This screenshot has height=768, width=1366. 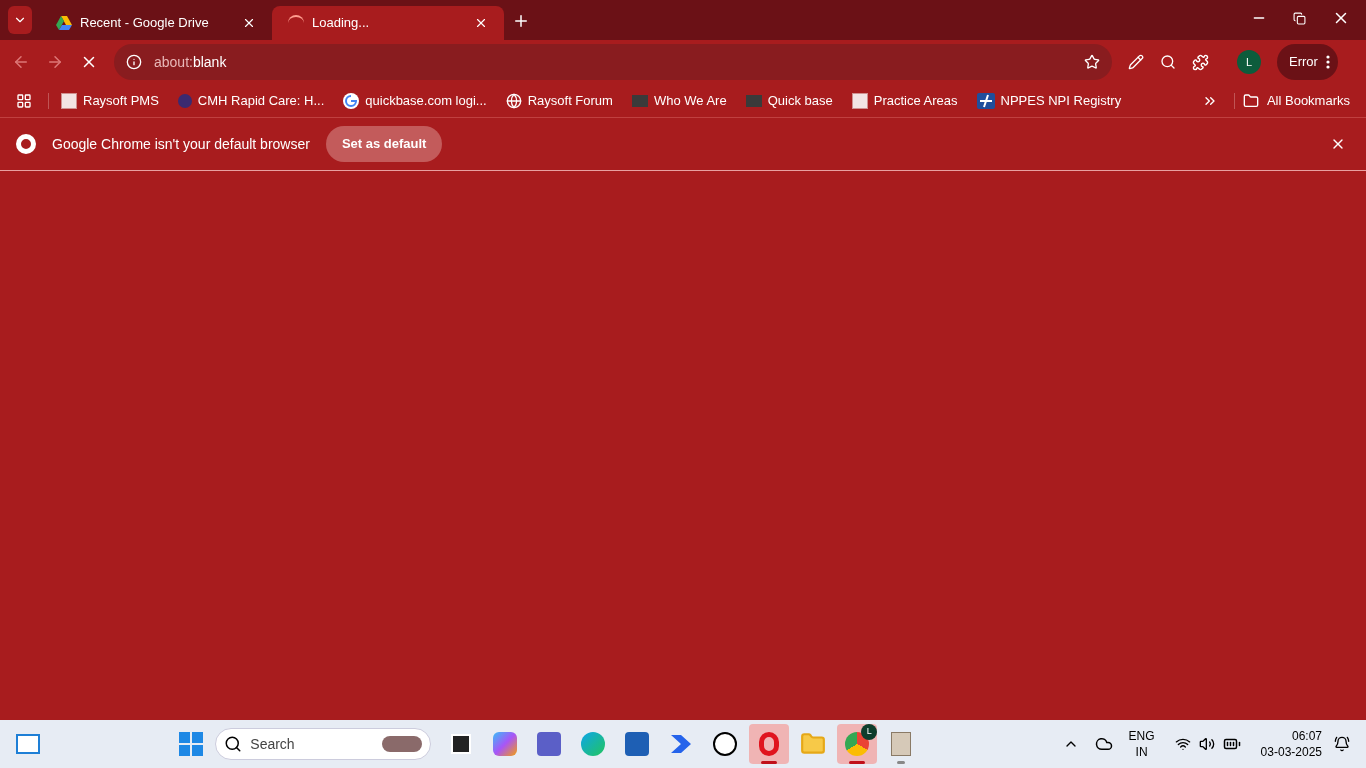 I want to click on all-bookmarks-link: All Bookmarks, so click(x=1296, y=100).